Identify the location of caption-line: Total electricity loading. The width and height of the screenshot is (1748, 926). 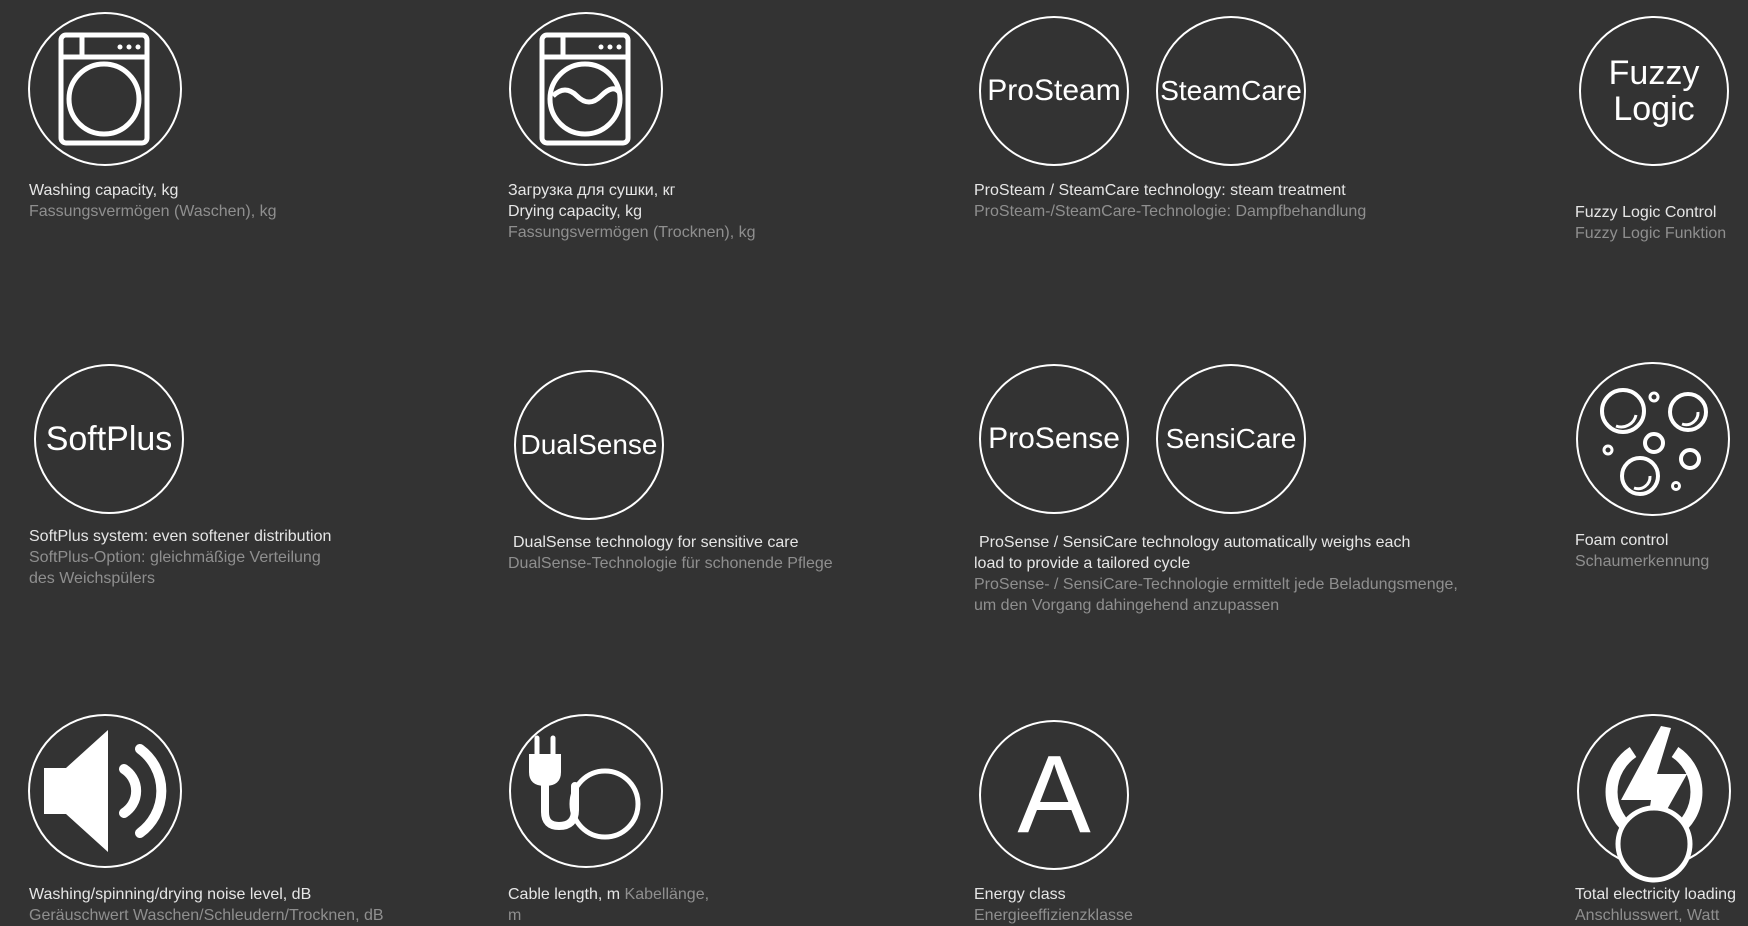
(1655, 894).